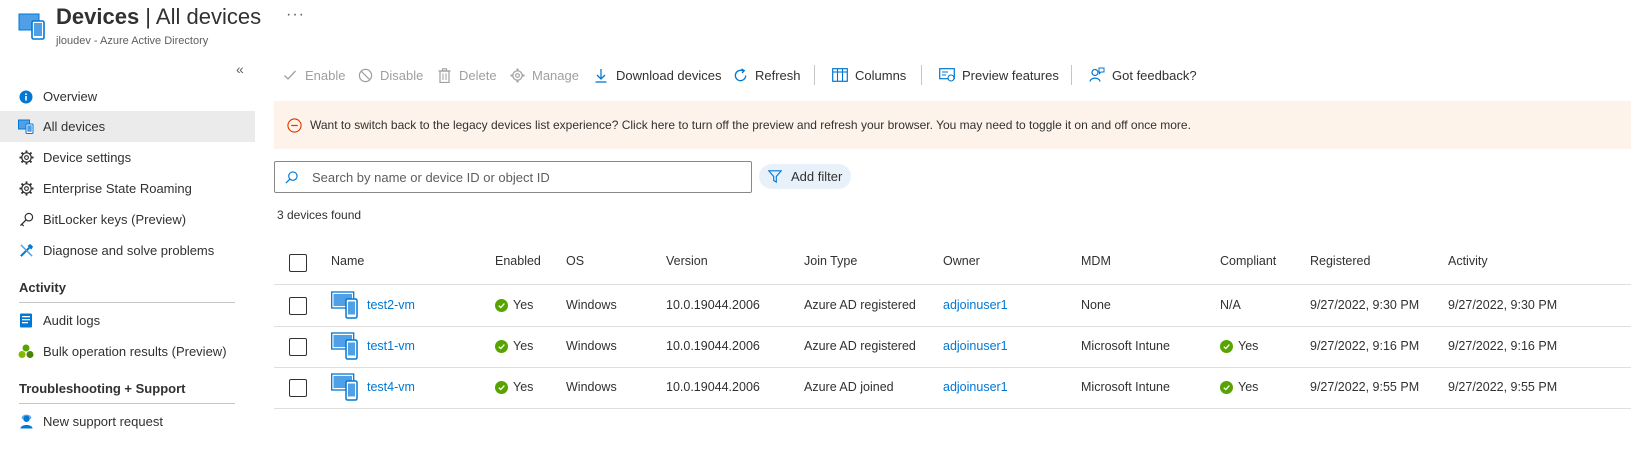  Describe the element at coordinates (952, 284) in the screenshot. I see `header-divider` at that location.